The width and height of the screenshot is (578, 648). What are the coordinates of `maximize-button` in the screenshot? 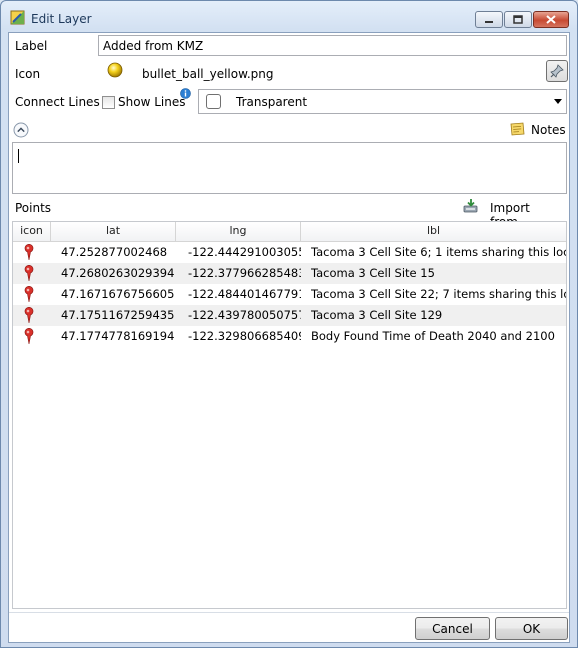 It's located at (518, 19).